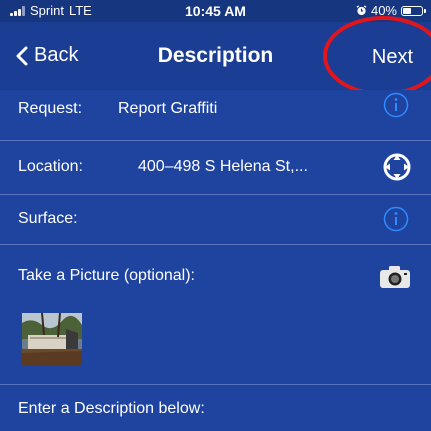 The width and height of the screenshot is (431, 431). Describe the element at coordinates (111, 408) in the screenshot. I see `description-label: Enter a Description below:` at that location.